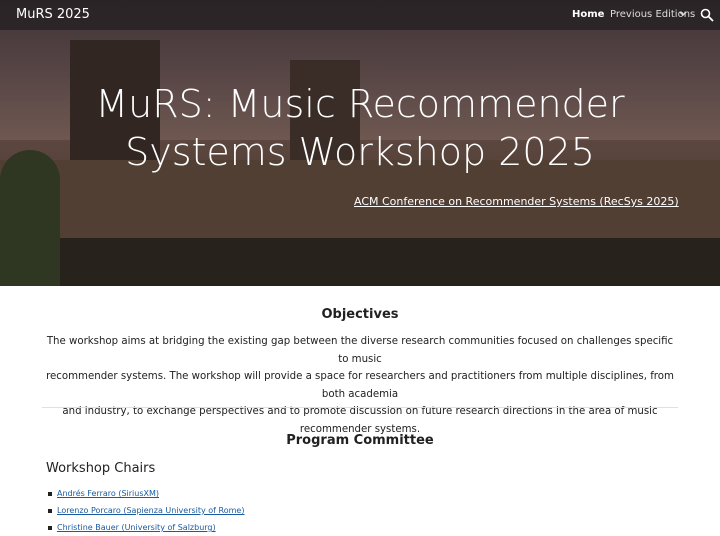 The width and height of the screenshot is (720, 536). I want to click on chair-link: Andrés Ferraro (SiriusXM), so click(108, 493).